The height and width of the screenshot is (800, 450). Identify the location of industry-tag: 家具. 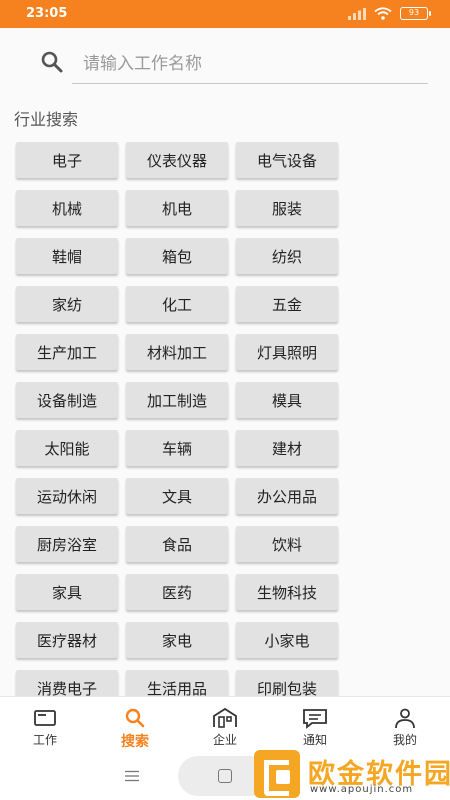
(67, 592).